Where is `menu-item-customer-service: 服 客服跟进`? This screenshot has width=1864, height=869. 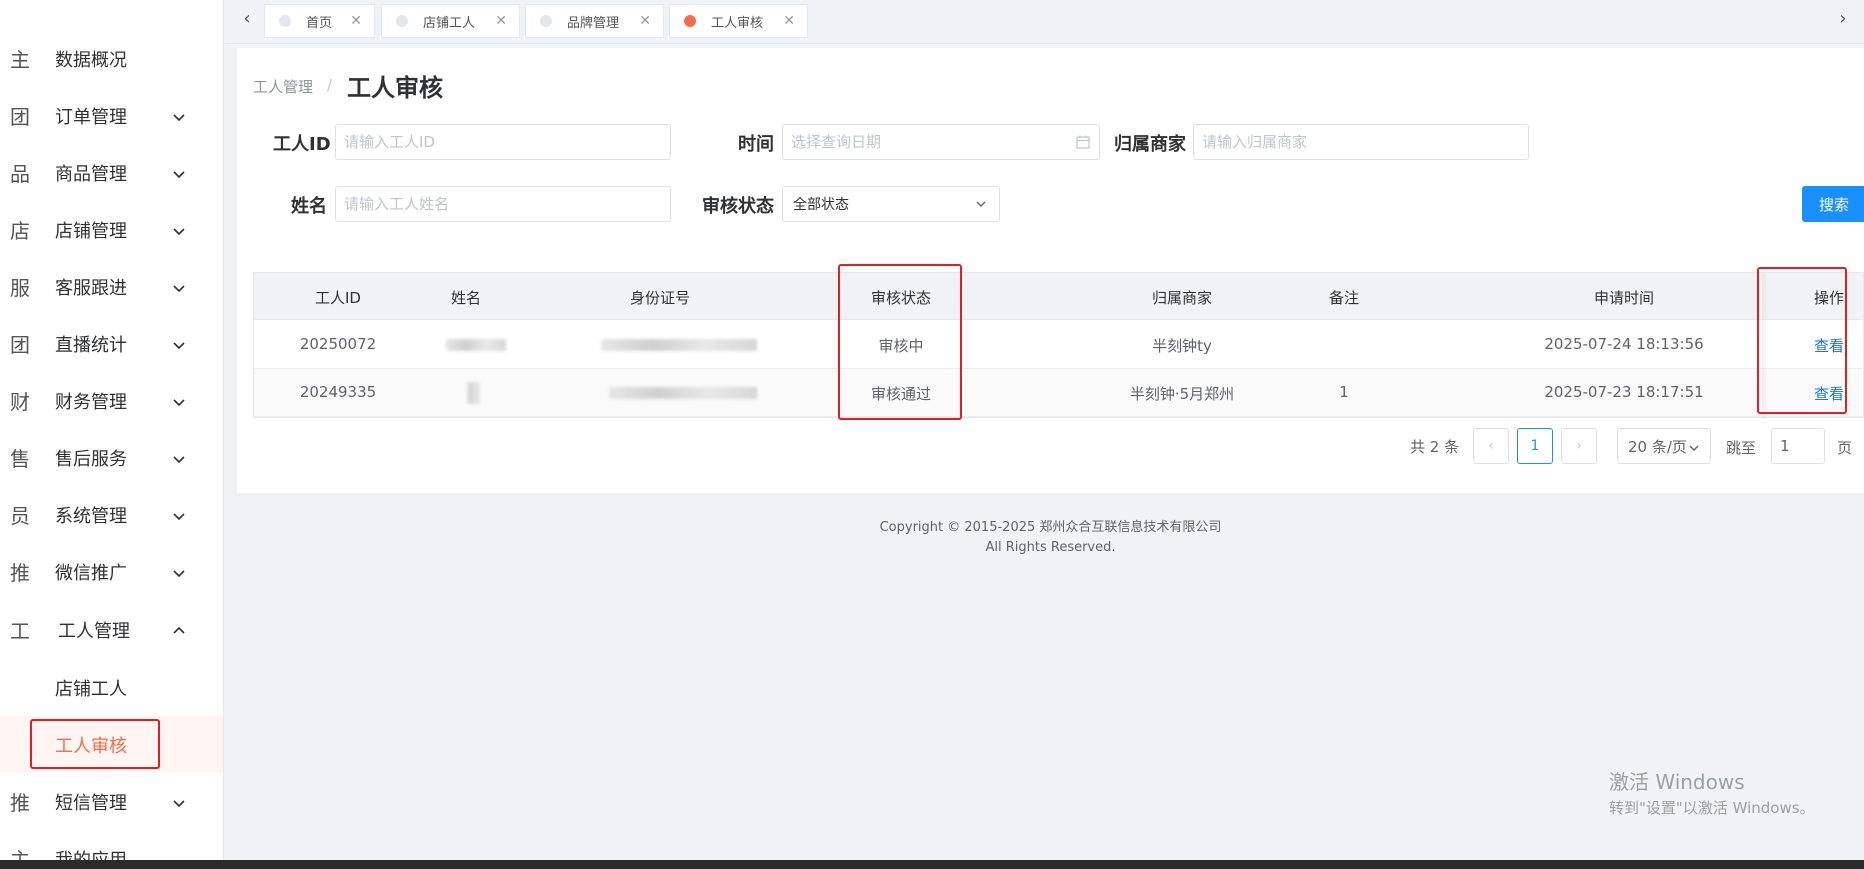
menu-item-customer-service: 服 客服跟进 is located at coordinates (111, 286).